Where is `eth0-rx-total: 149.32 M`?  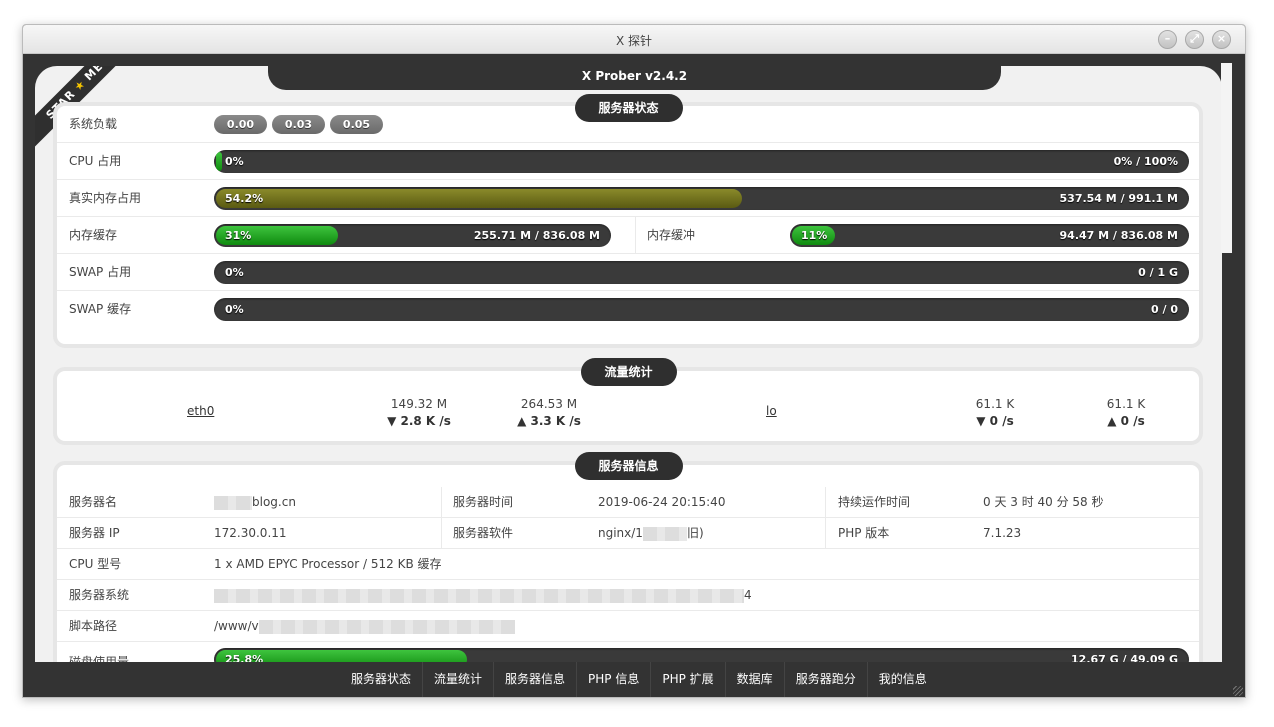
eth0-rx-total: 149.32 M is located at coordinates (419, 404).